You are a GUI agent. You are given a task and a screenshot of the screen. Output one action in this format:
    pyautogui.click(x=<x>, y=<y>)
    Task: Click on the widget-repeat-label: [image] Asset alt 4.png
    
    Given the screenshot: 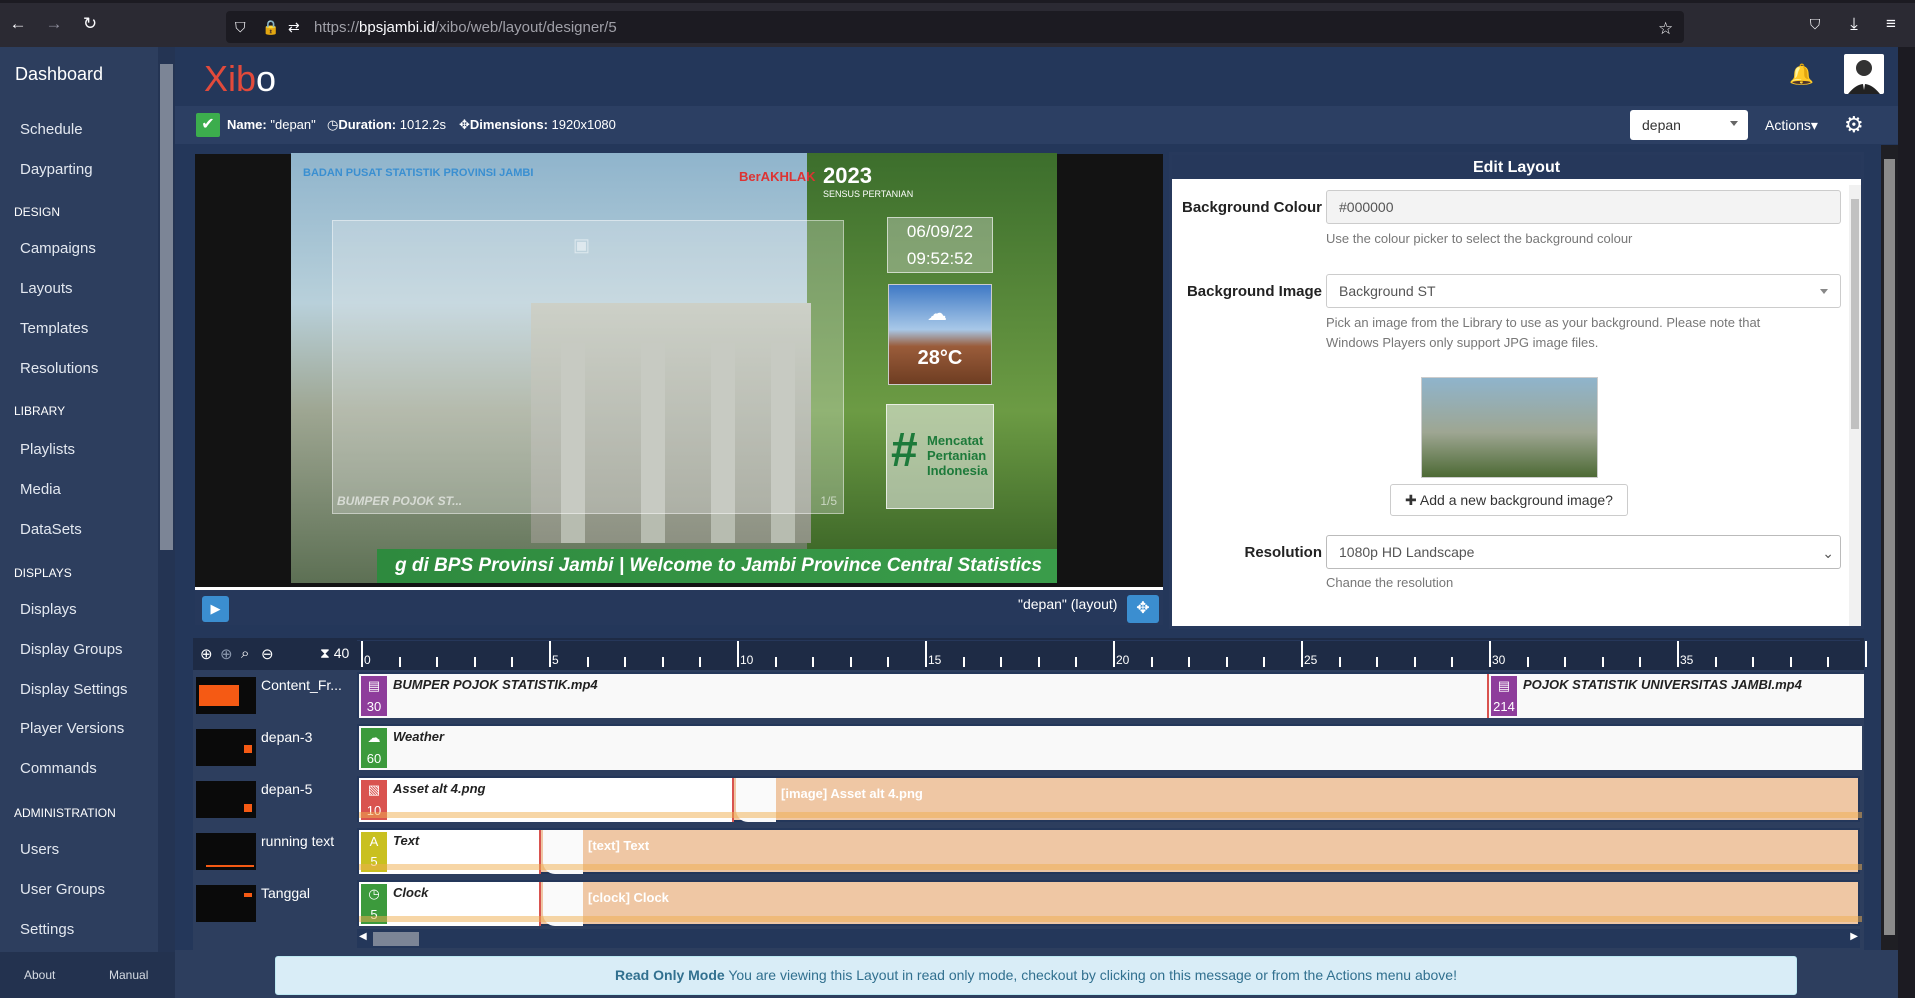 What is the action you would take?
    pyautogui.click(x=852, y=793)
    